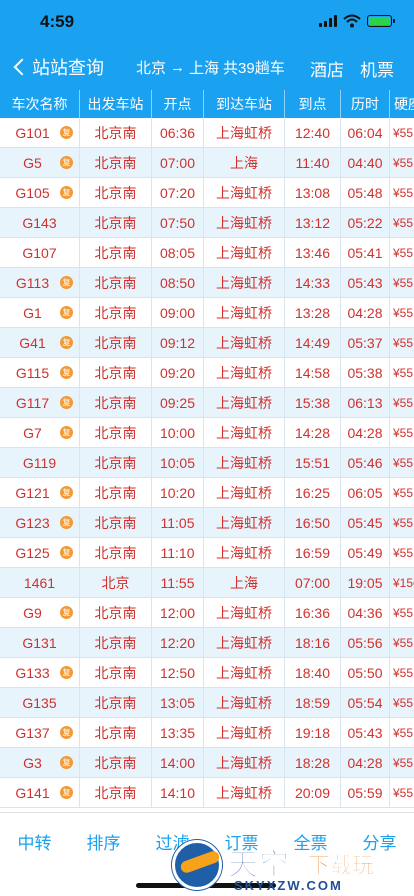 This screenshot has height=896, width=414. Describe the element at coordinates (207, 673) in the screenshot. I see `table-row: G133 复 北京南 12:50 上海虹桥 18:40 05:50 ¥55` at that location.